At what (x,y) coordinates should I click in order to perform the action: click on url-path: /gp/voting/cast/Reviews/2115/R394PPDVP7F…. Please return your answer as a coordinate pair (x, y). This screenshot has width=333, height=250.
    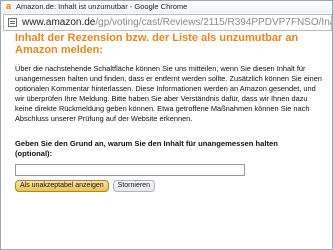
    Looking at the image, I should click on (213, 22).